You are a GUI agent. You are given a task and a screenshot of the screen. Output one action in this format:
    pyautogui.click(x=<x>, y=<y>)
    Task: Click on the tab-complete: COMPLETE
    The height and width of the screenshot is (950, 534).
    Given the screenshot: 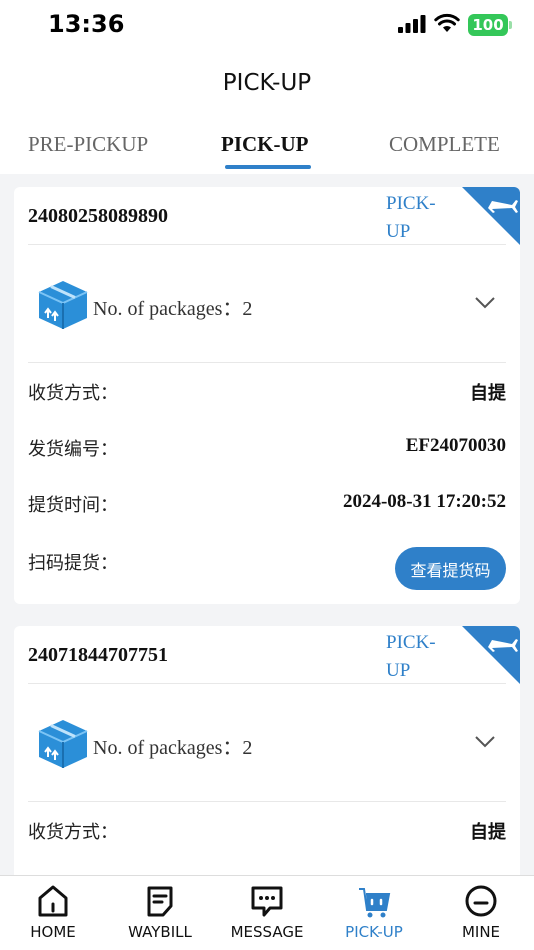 What is the action you would take?
    pyautogui.click(x=444, y=144)
    